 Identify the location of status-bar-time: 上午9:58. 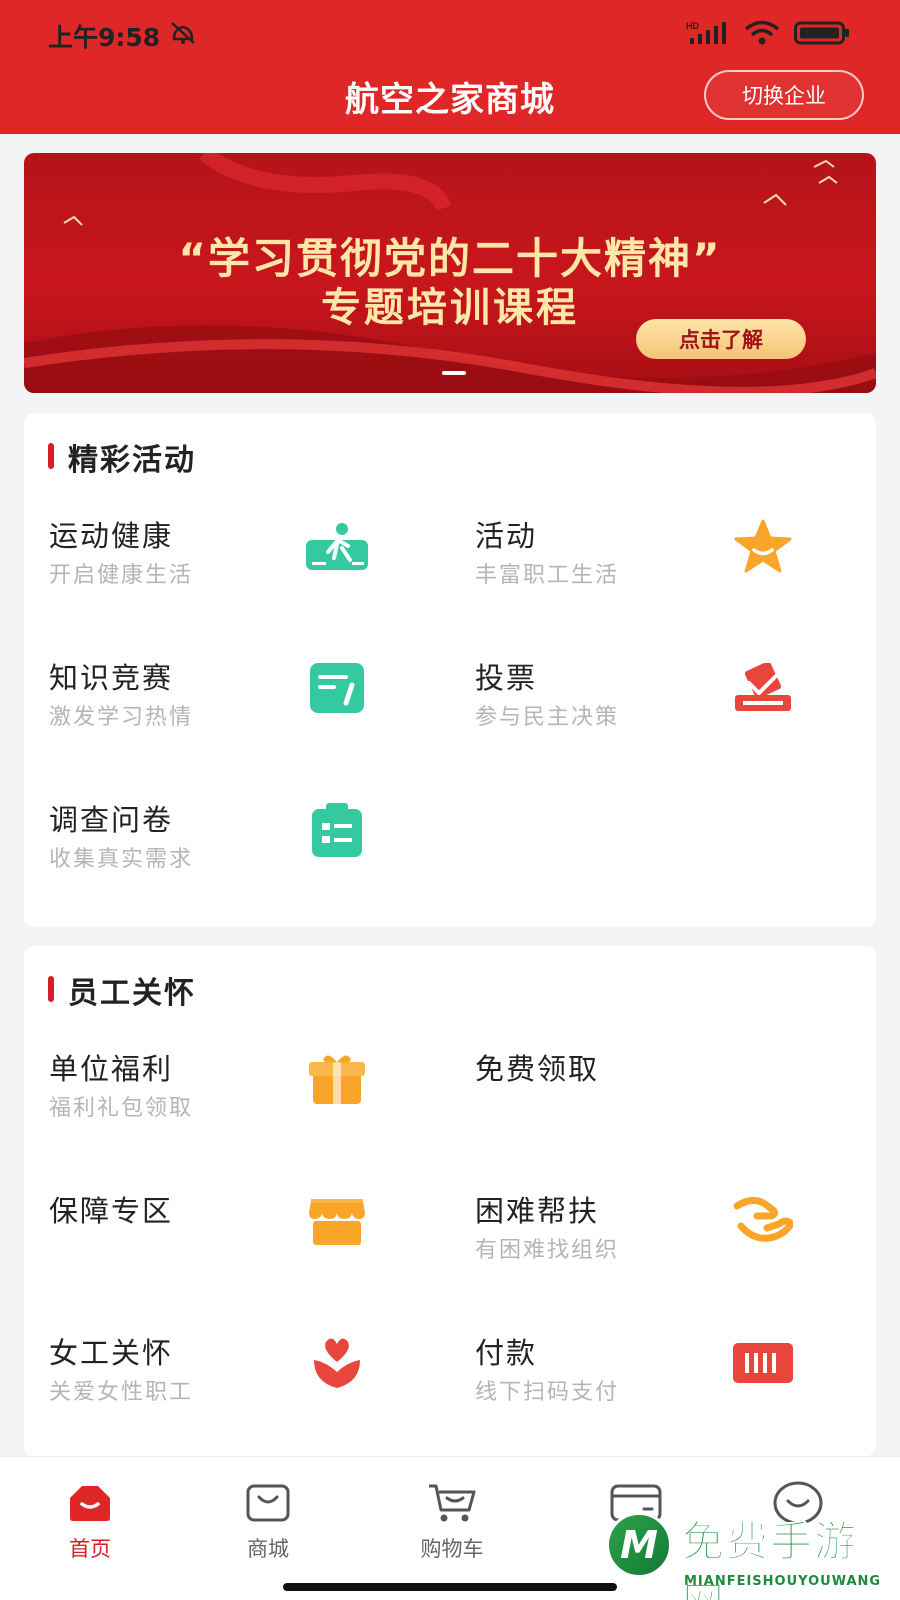
(123, 36).